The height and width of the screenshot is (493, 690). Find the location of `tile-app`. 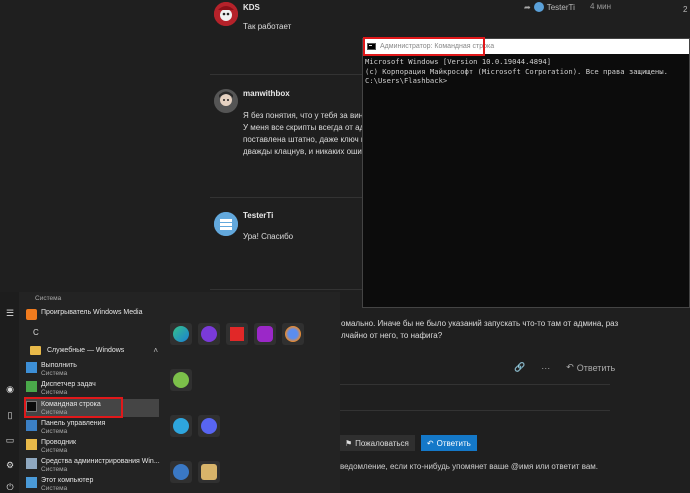

tile-app is located at coordinates (209, 472).